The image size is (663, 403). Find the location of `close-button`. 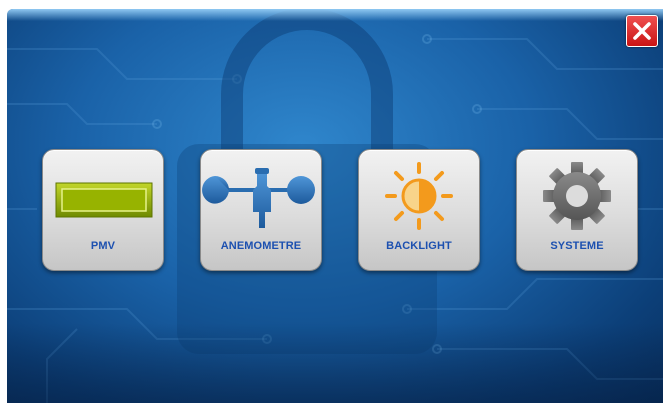

close-button is located at coordinates (642, 31).